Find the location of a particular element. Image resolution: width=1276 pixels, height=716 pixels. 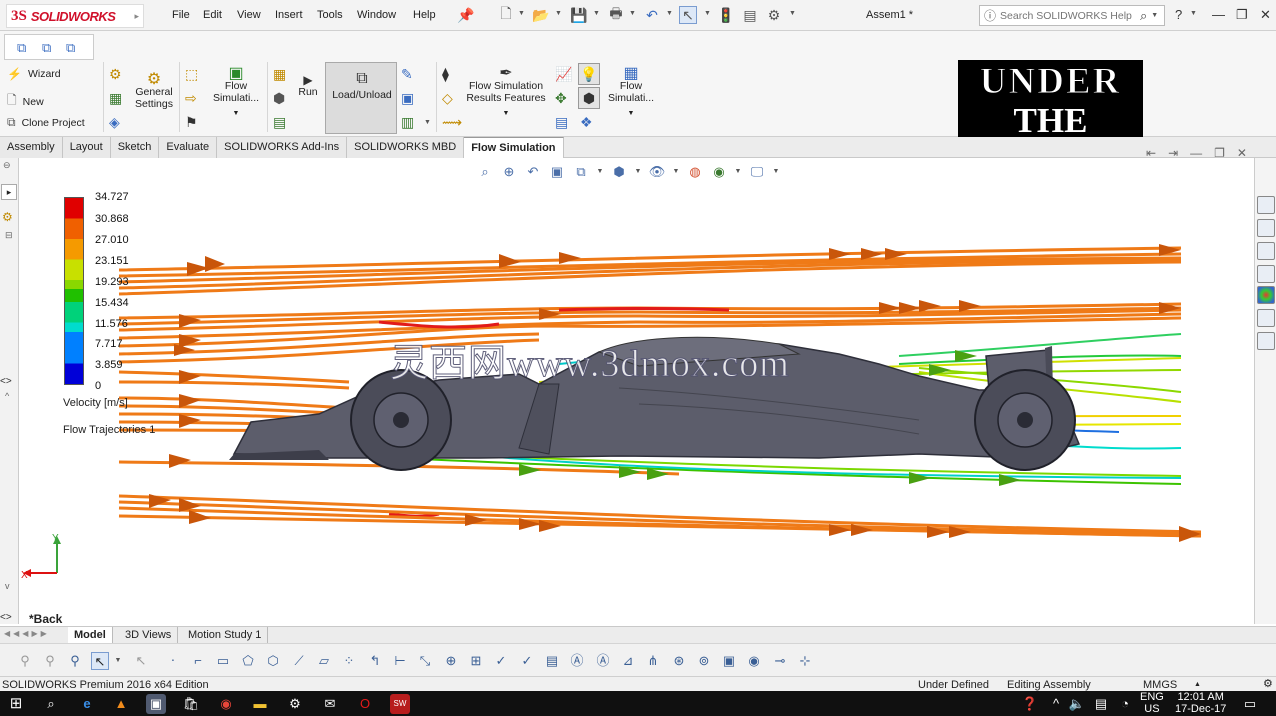

appearances-icon is located at coordinates (1266, 295).